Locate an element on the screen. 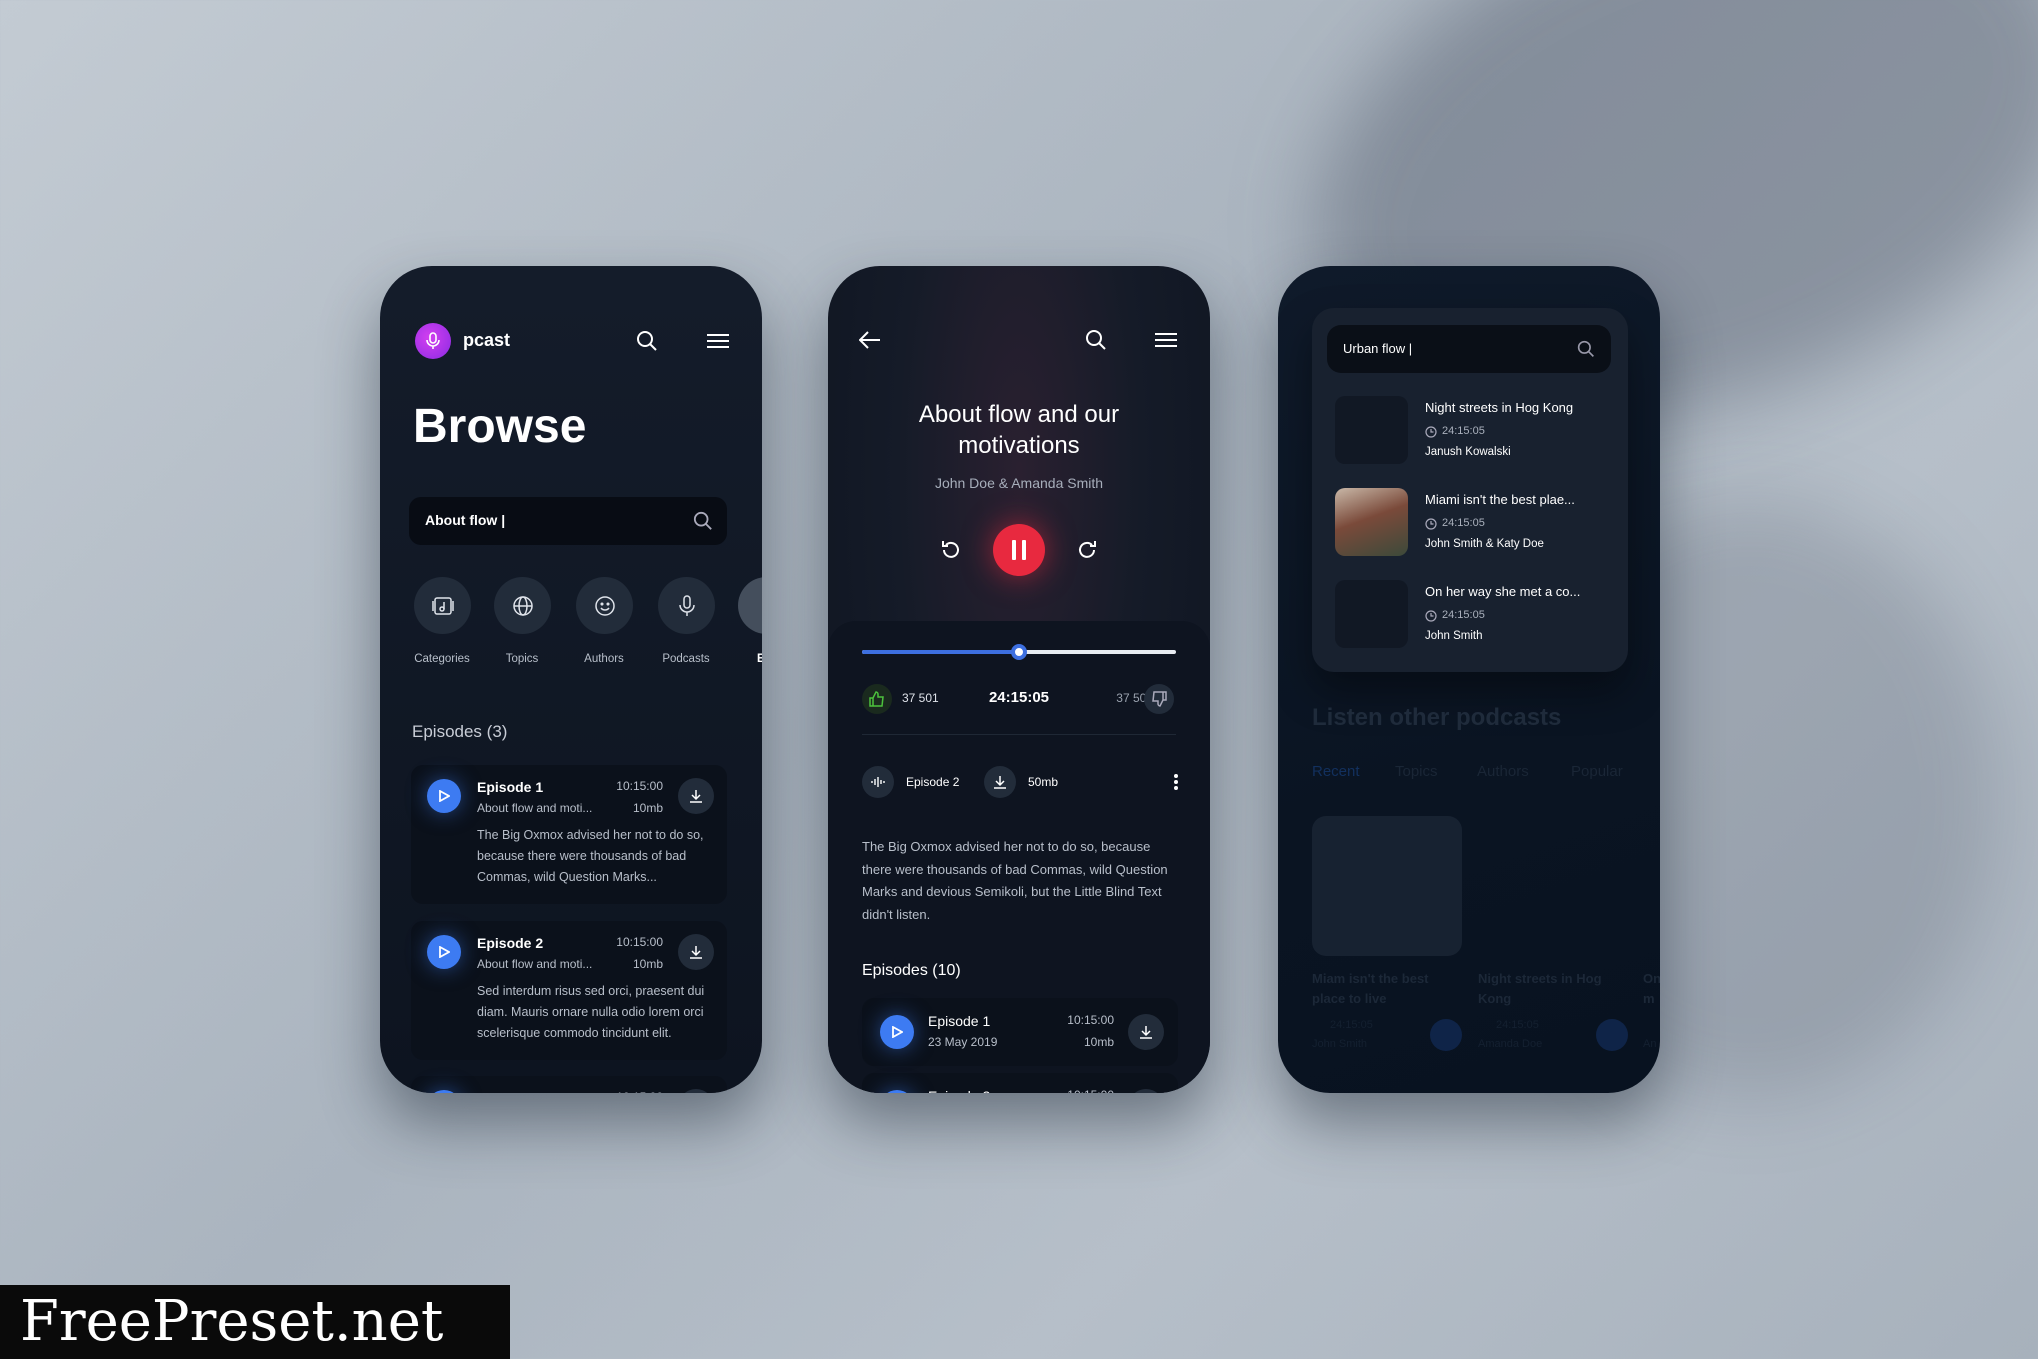 This screenshot has width=2038, height=1359. card-author: An is located at coordinates (1650, 1044).